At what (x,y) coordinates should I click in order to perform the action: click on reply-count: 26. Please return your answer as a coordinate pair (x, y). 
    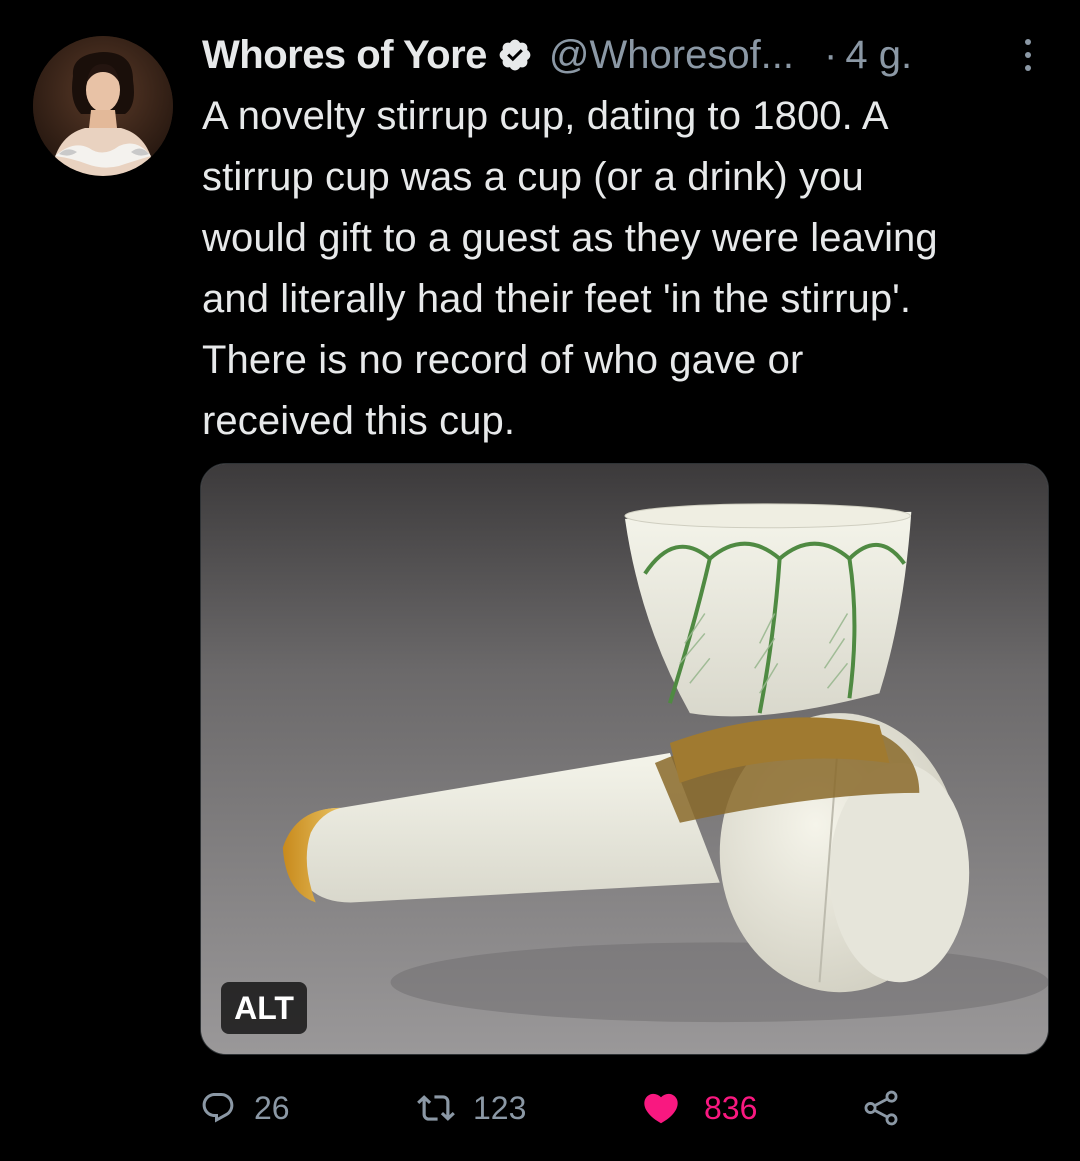
    Looking at the image, I should click on (272, 1107).